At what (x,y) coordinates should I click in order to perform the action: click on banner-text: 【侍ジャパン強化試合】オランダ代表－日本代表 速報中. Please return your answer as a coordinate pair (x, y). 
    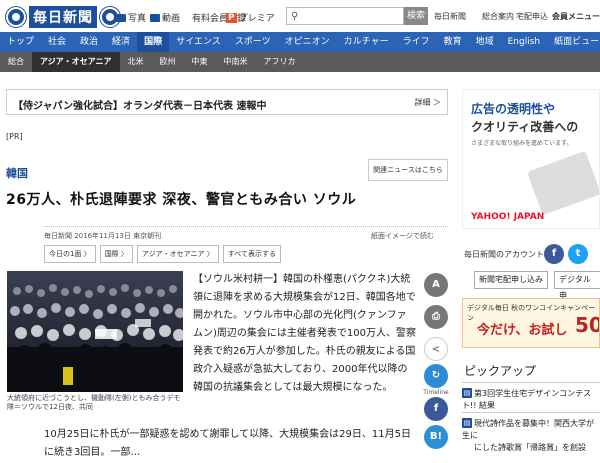
    Looking at the image, I should click on (140, 106).